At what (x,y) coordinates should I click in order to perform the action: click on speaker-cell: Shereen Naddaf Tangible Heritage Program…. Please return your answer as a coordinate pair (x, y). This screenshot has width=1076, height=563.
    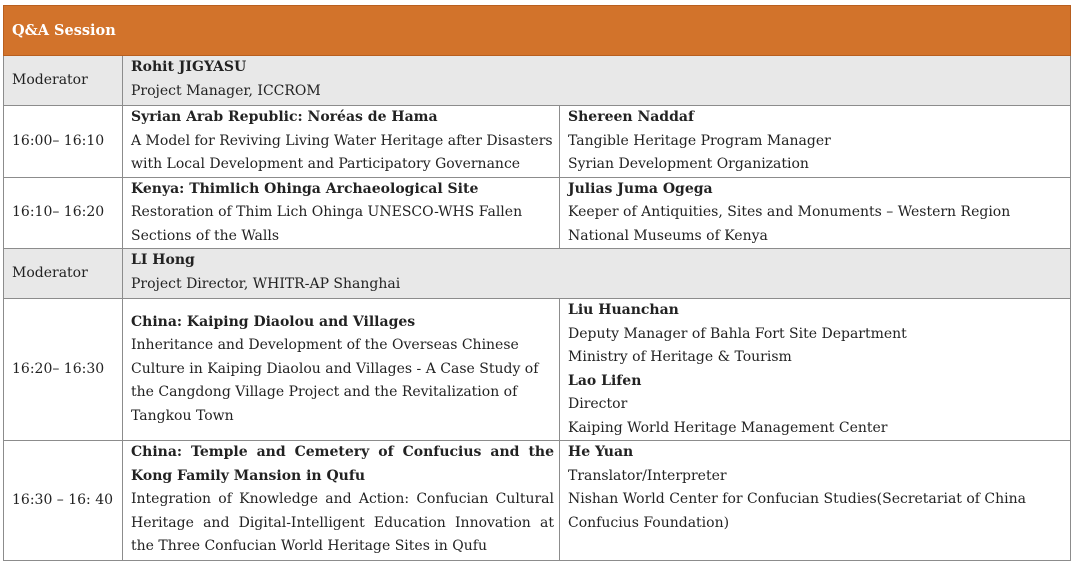
    Looking at the image, I should click on (815, 141).